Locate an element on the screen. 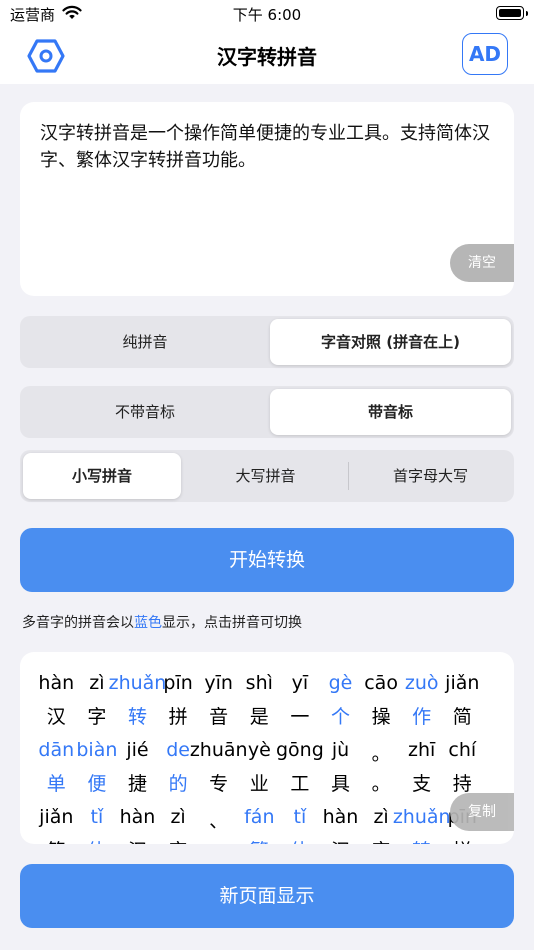  hanzi-char: 是 is located at coordinates (259, 717).